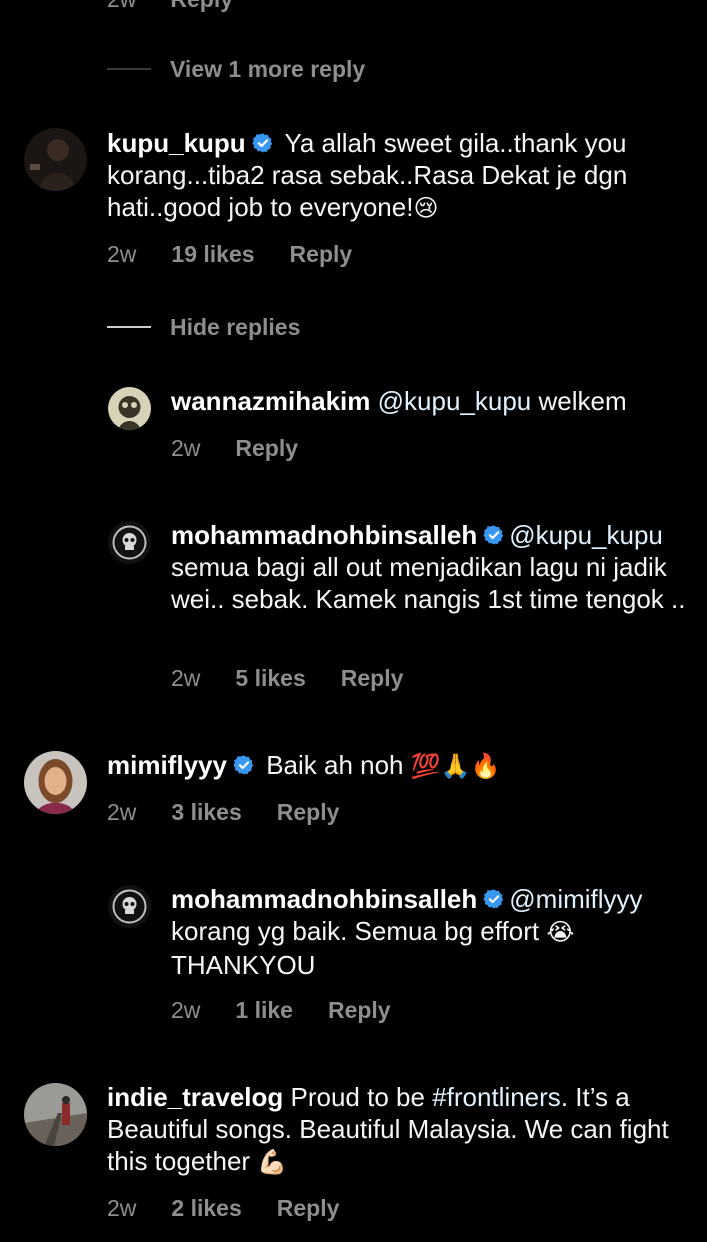 This screenshot has width=707, height=1242. I want to click on flexed-biceps-emoji: 💪🏻, so click(272, 1162).